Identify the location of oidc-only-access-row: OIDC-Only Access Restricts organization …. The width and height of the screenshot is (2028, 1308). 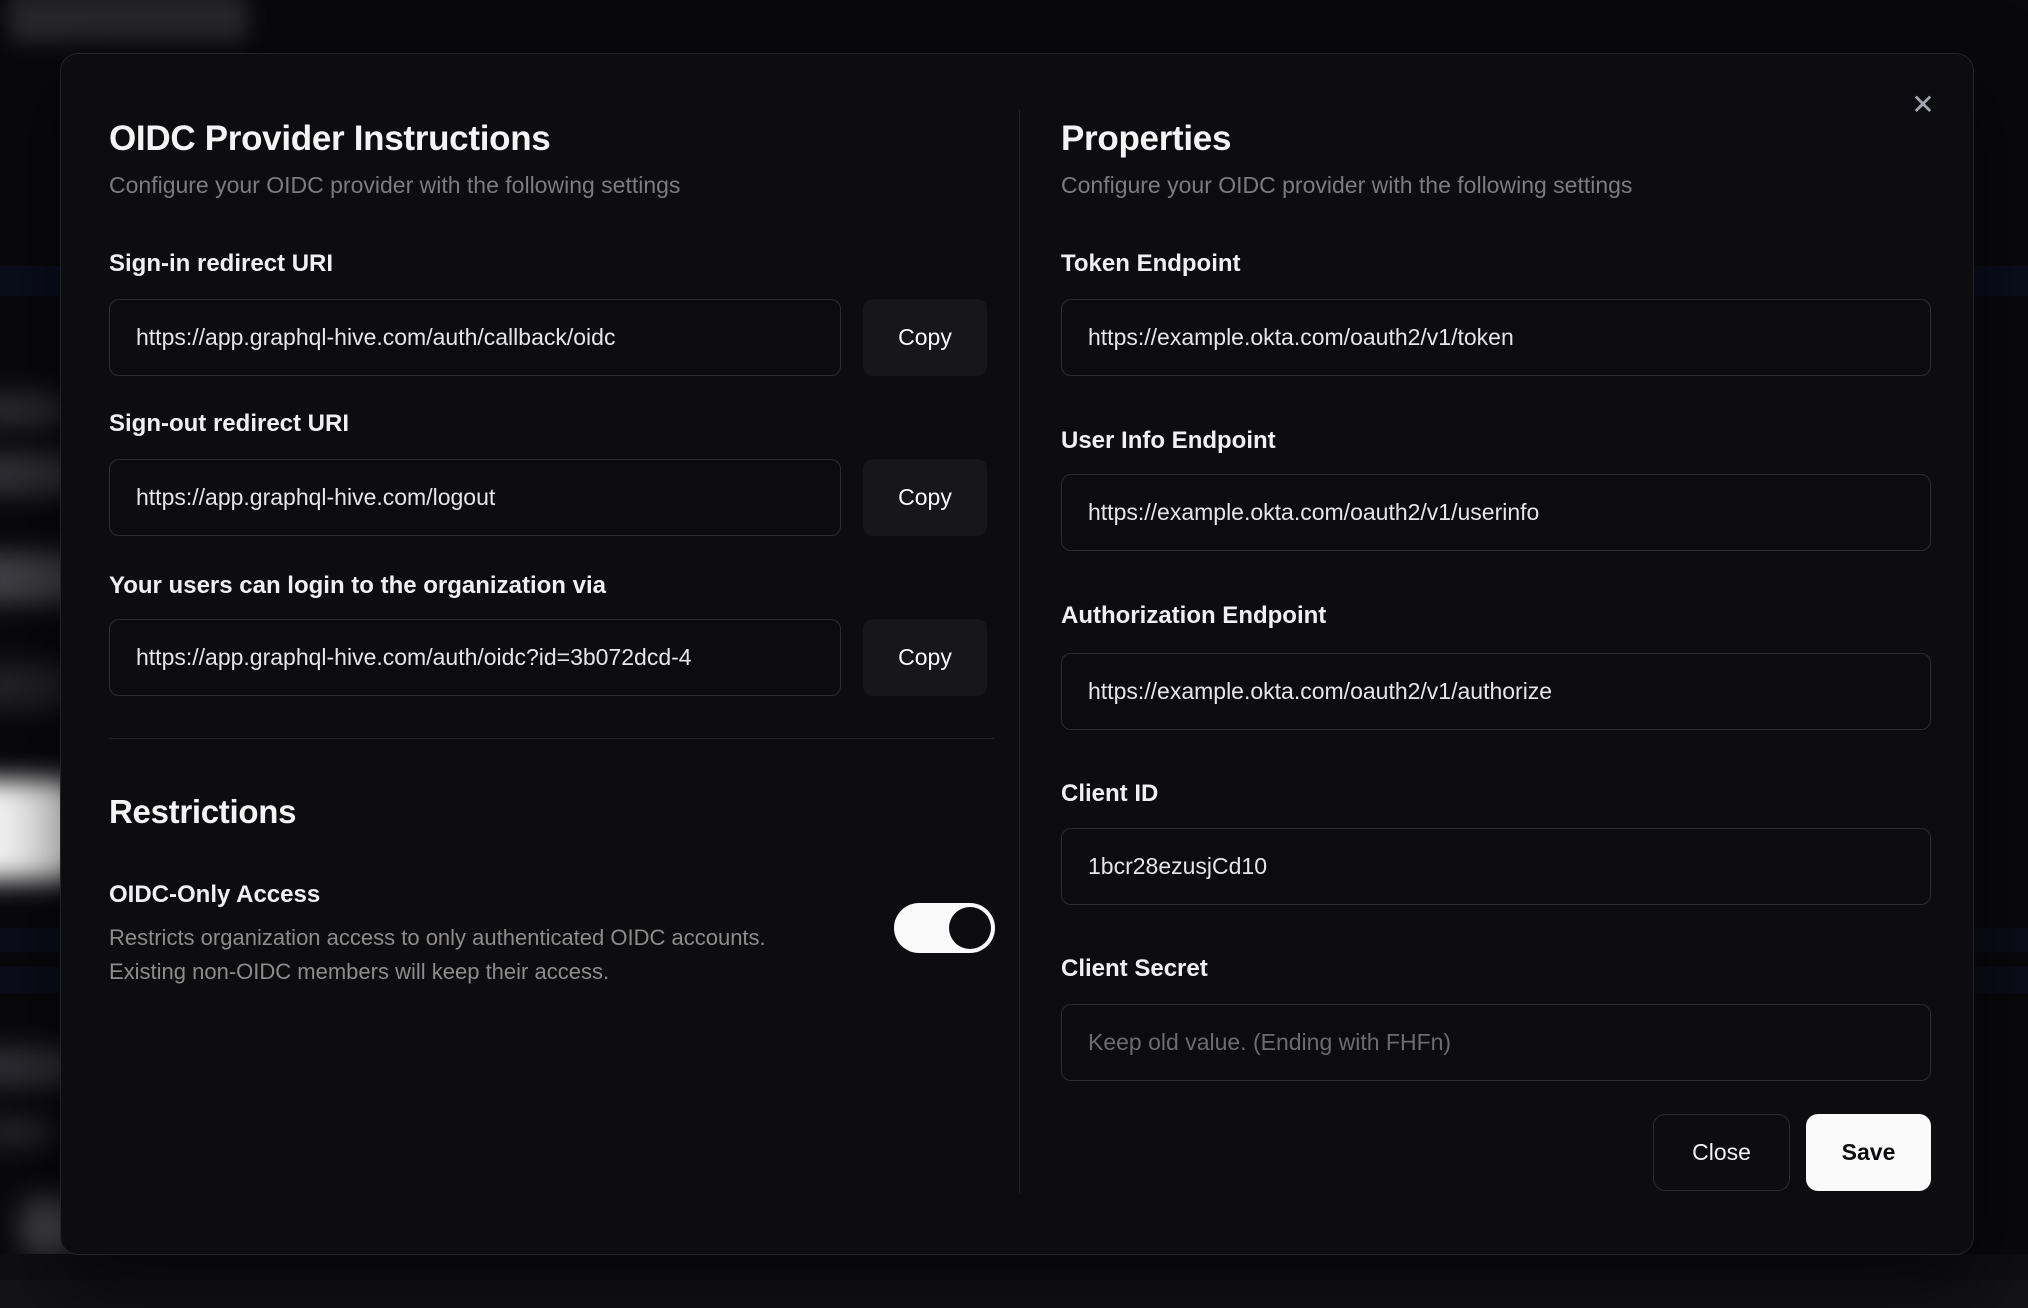
(552, 934).